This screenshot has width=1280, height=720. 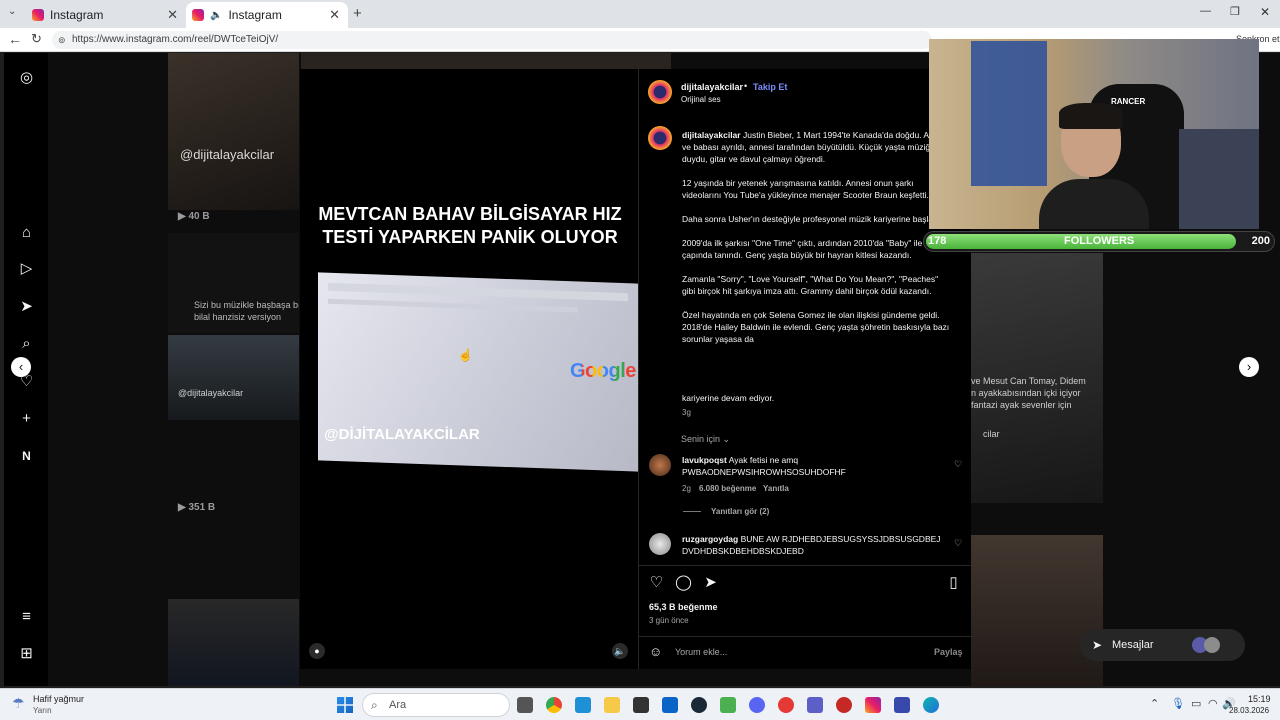 What do you see at coordinates (705, 439) in the screenshot?
I see `comment-sort-dropdown: Senin için ⌄` at bounding box center [705, 439].